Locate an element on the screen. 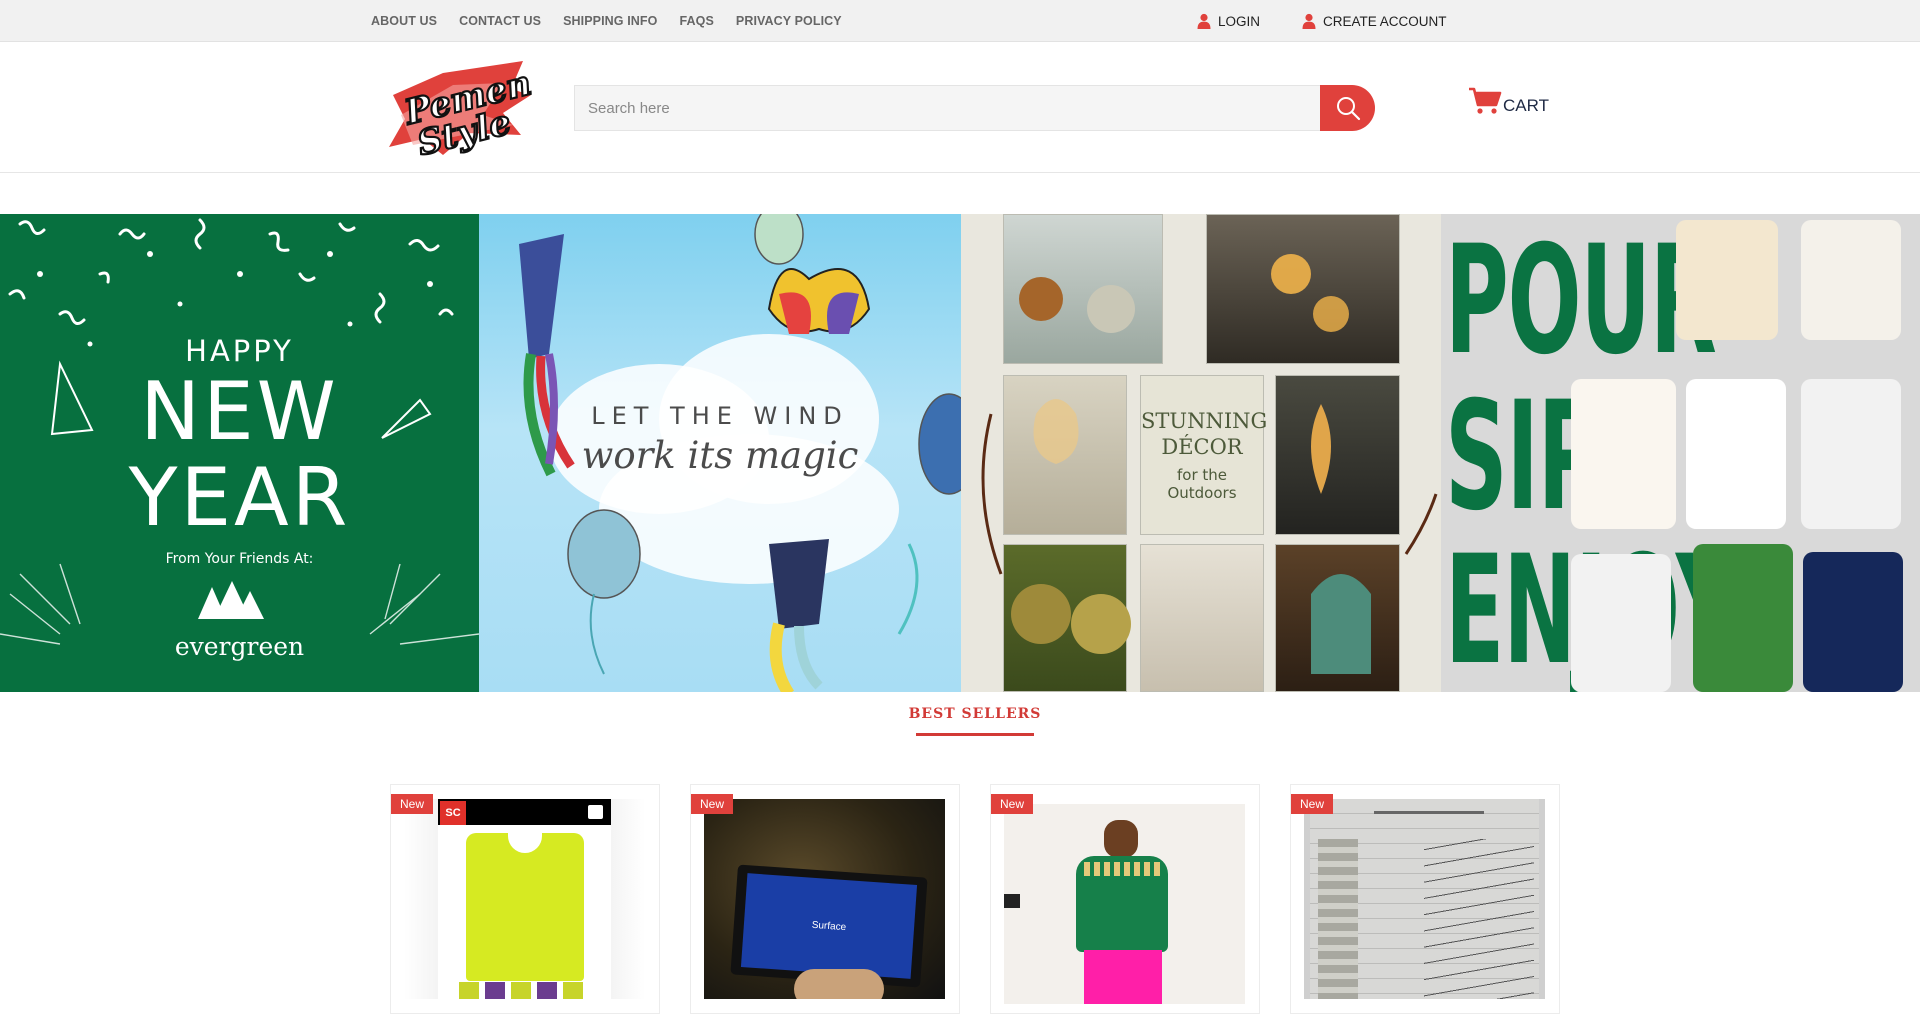  cart-icon is located at coordinates (1485, 100).